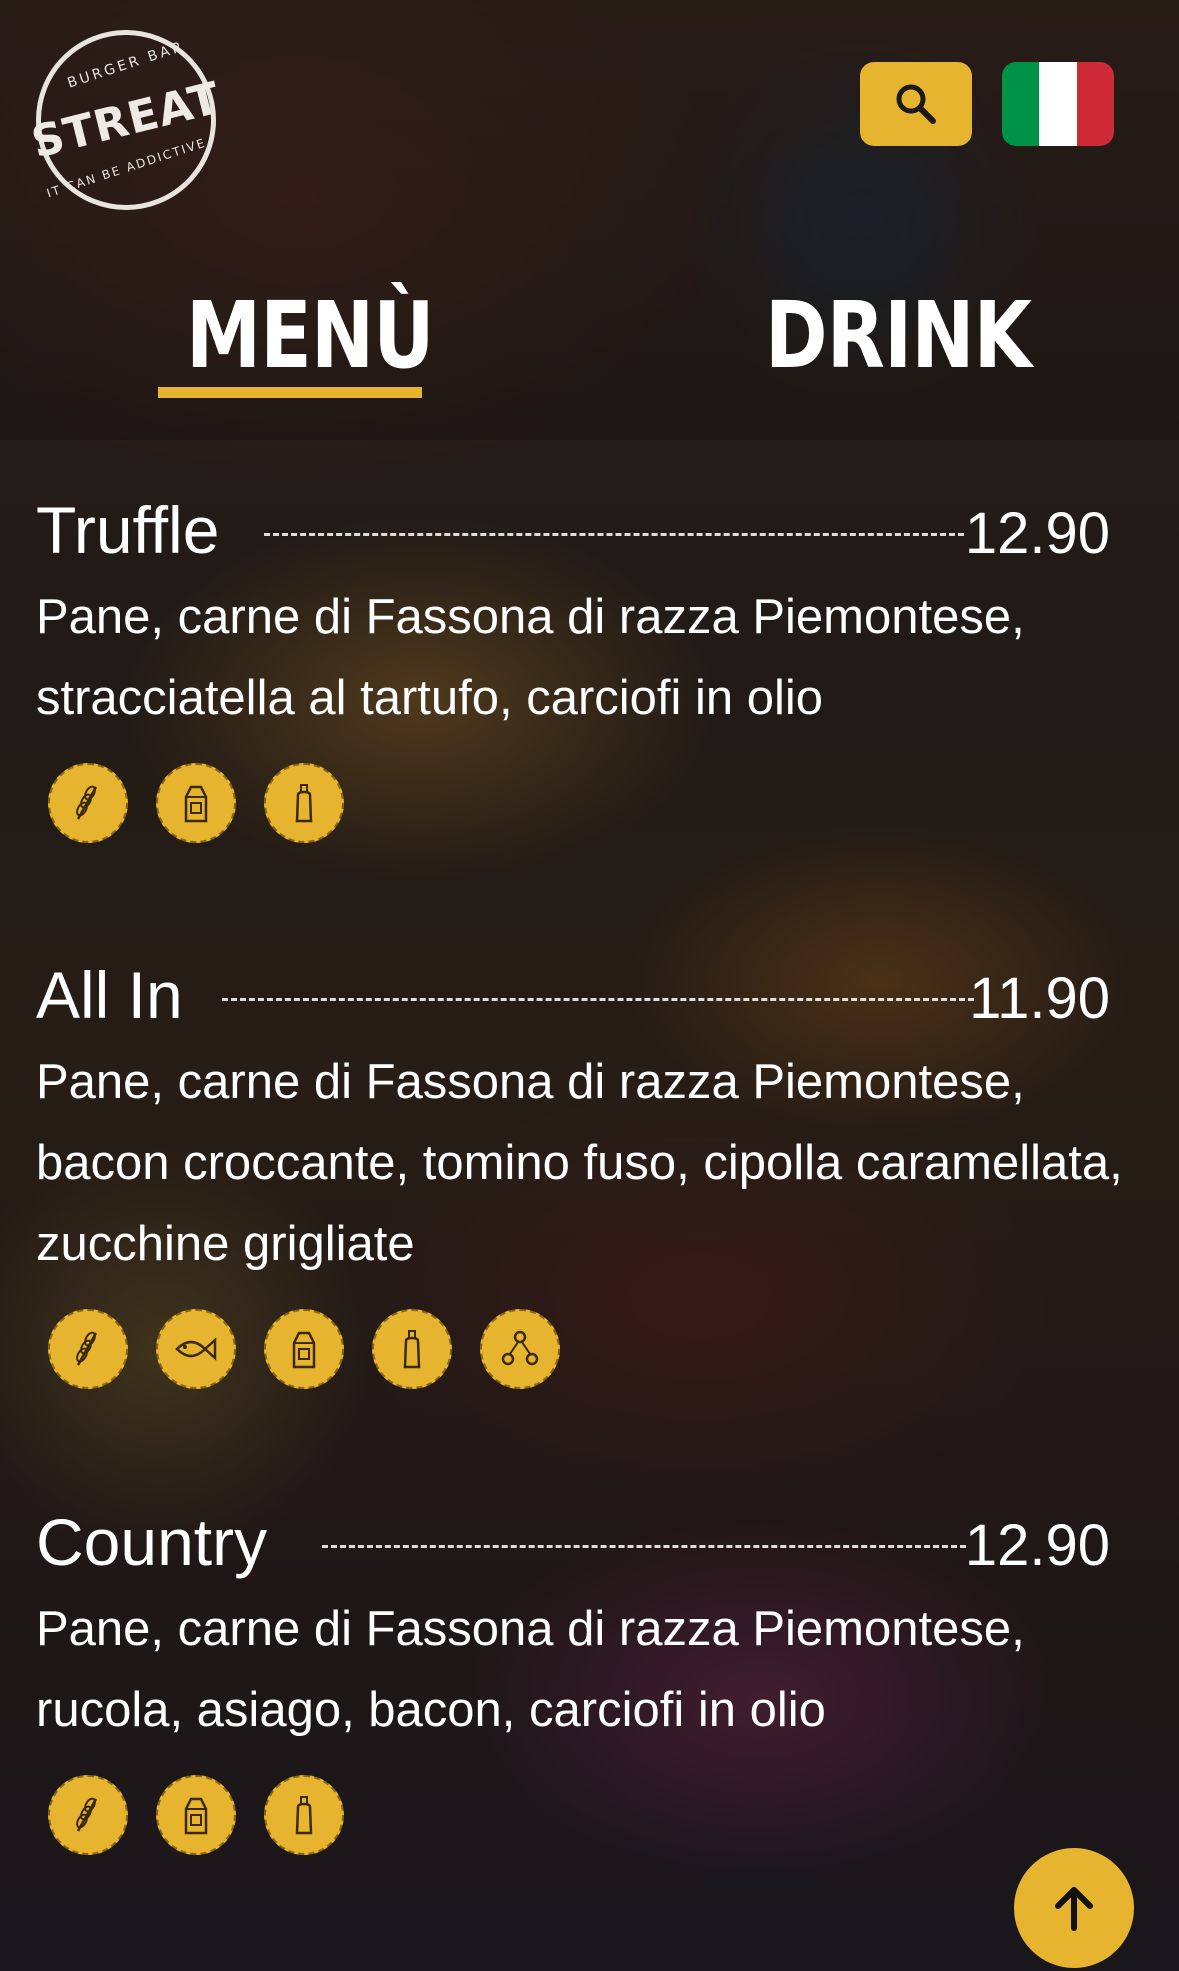 This screenshot has height=1971, width=1179. I want to click on search-button, so click(916, 104).